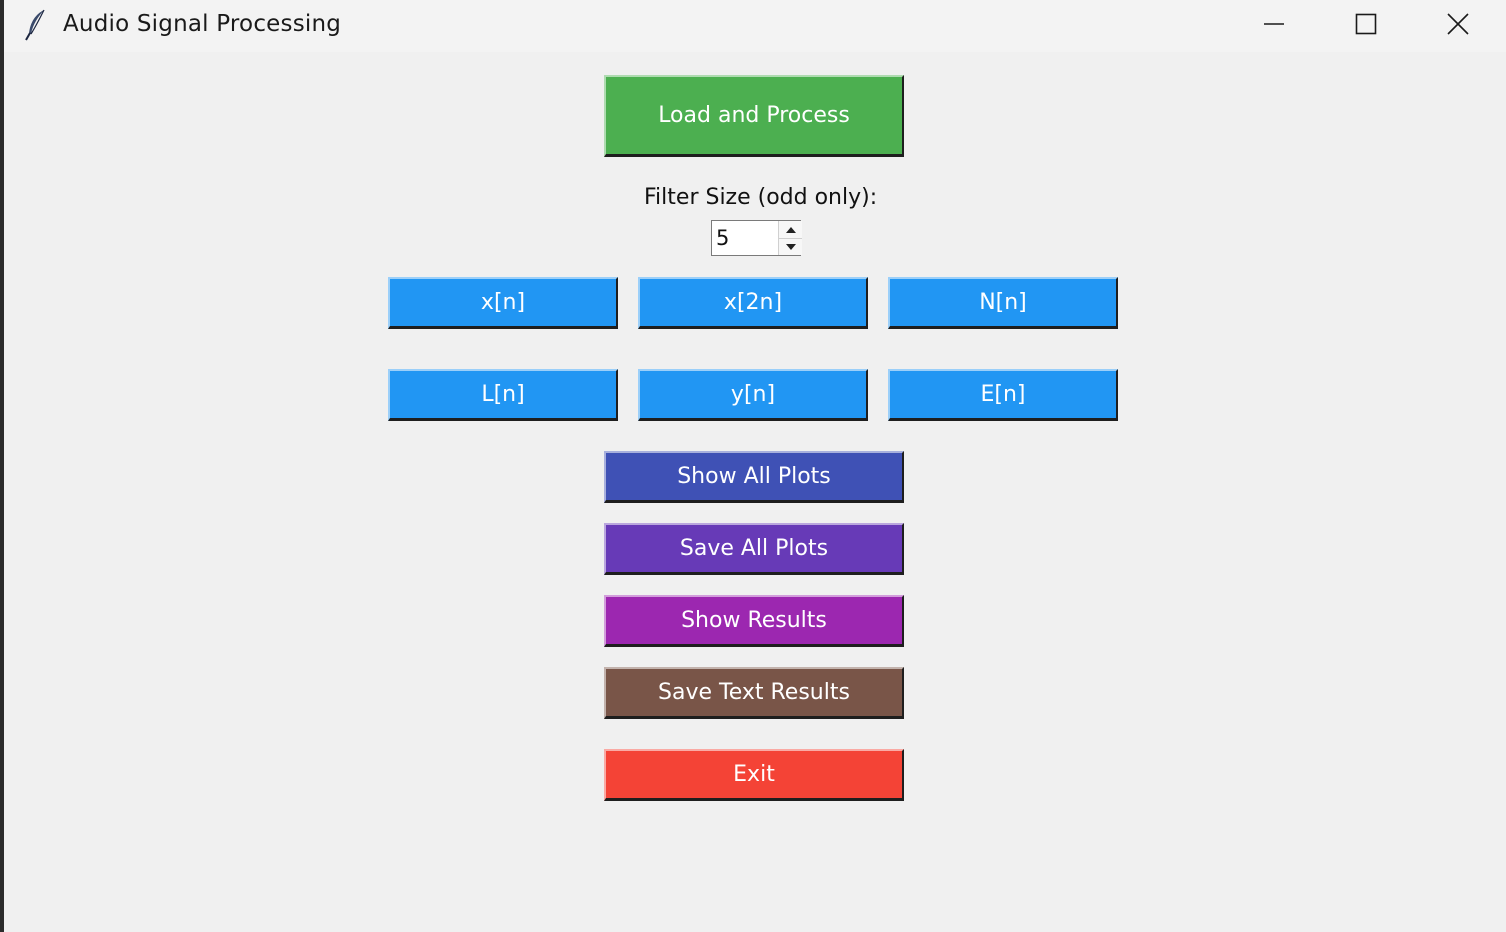 The height and width of the screenshot is (932, 1506). I want to click on spin-up-arrow-icon, so click(790, 230).